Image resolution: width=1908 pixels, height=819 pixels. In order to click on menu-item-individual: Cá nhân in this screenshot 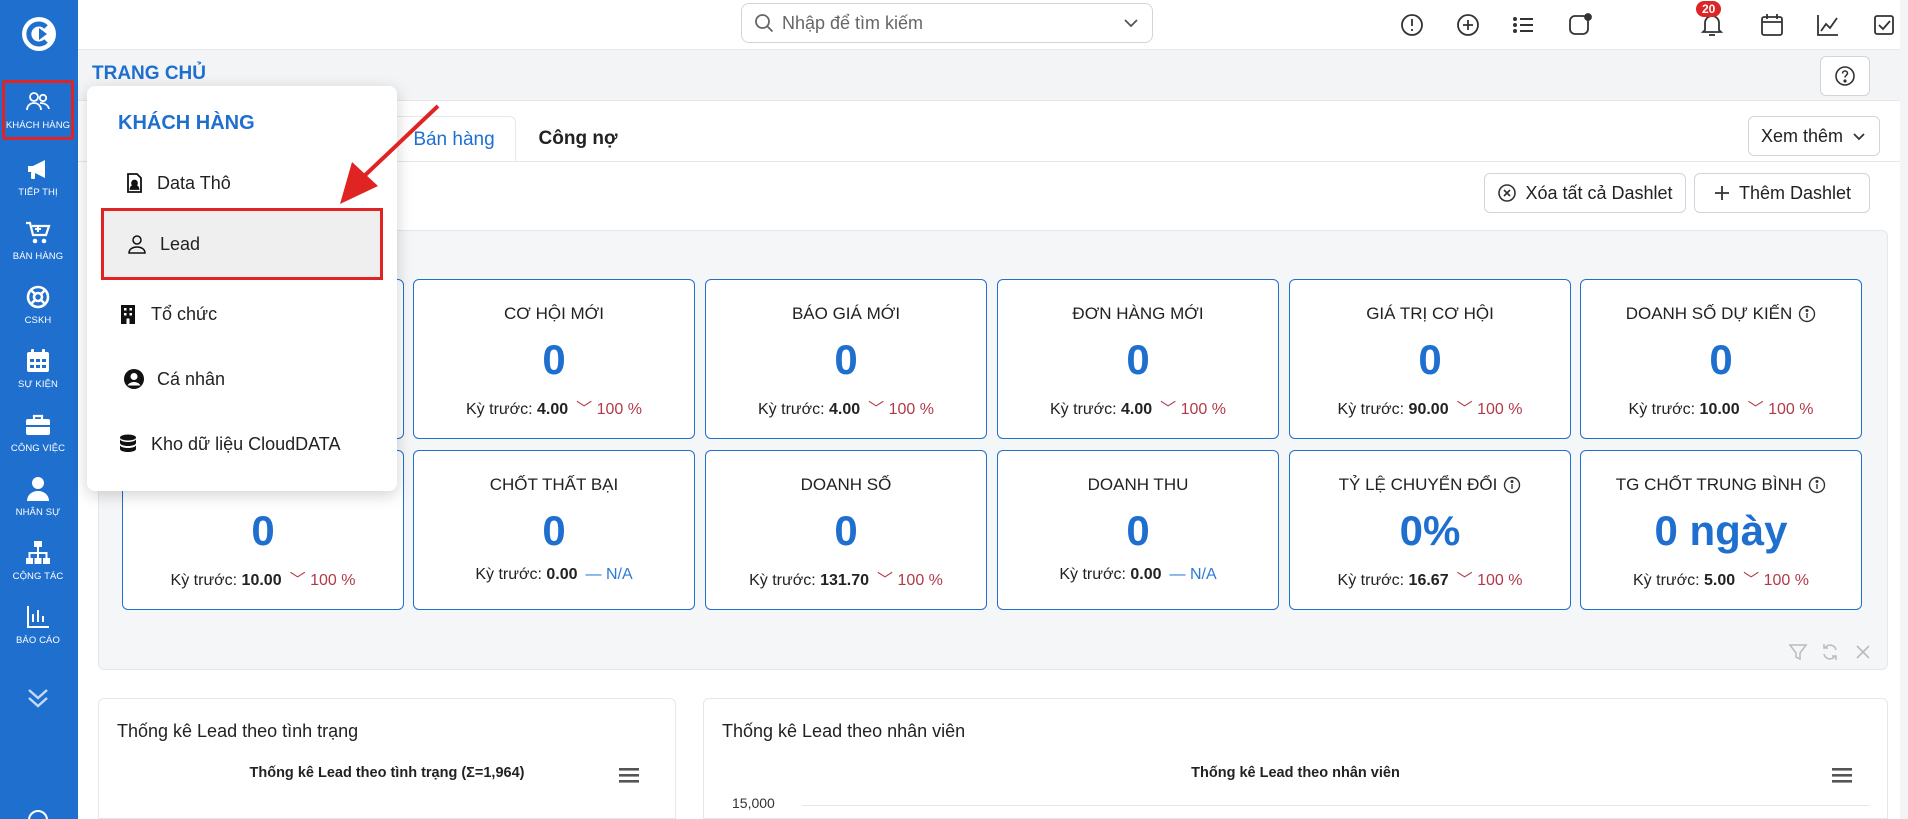, I will do `click(242, 379)`.